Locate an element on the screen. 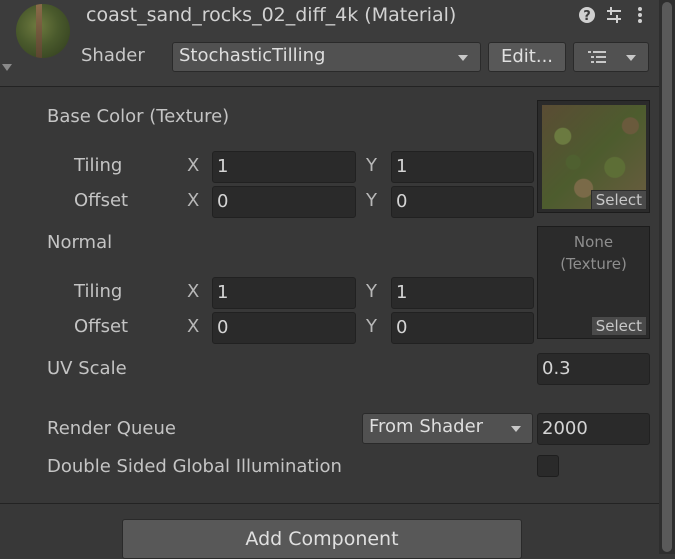 The height and width of the screenshot is (559, 675). normal-tiling-label: Tiling is located at coordinates (98, 291).